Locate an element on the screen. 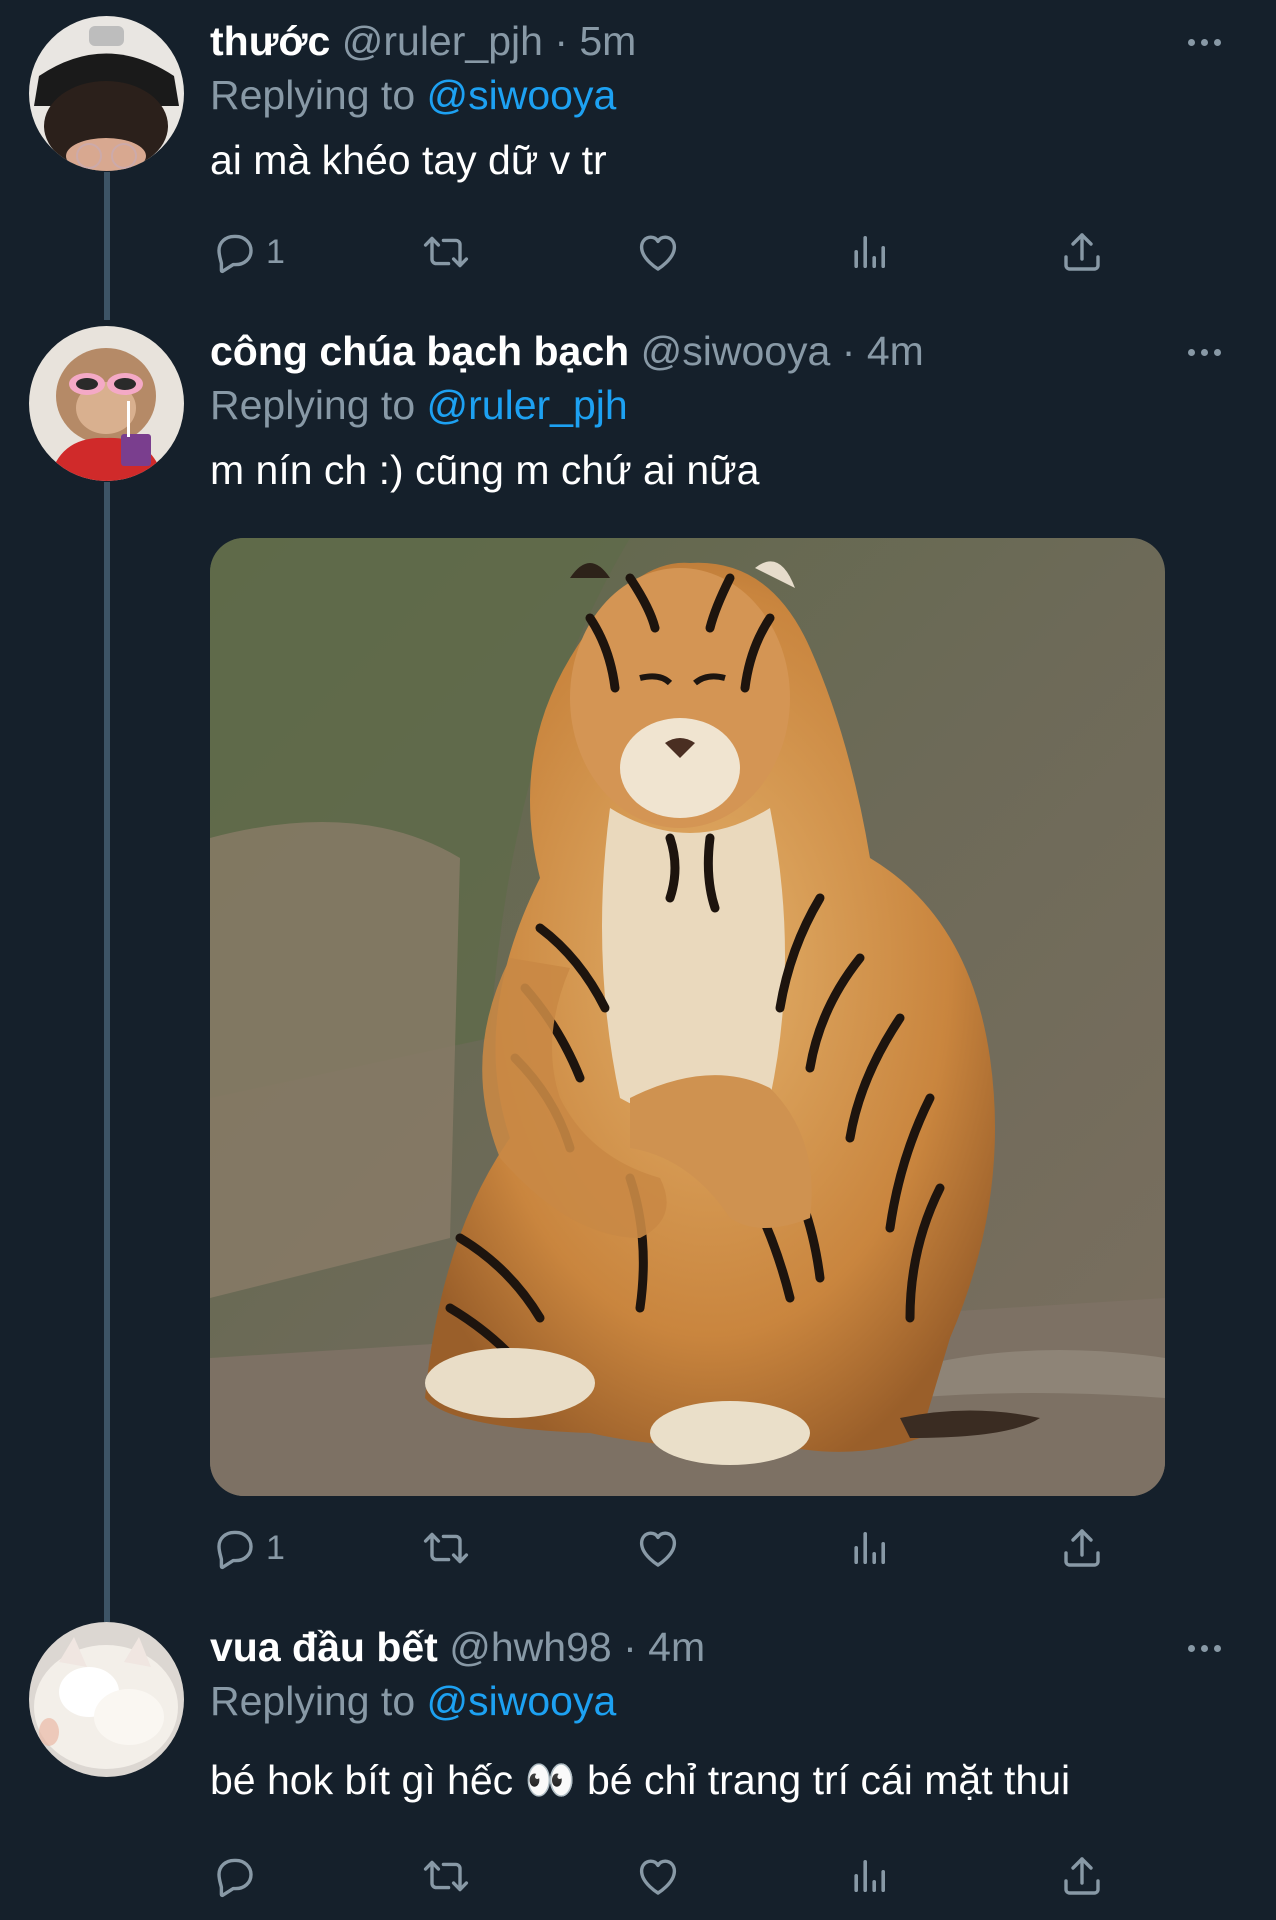 This screenshot has height=1920, width=1276. user-handle: @ruler_pjh is located at coordinates (442, 41).